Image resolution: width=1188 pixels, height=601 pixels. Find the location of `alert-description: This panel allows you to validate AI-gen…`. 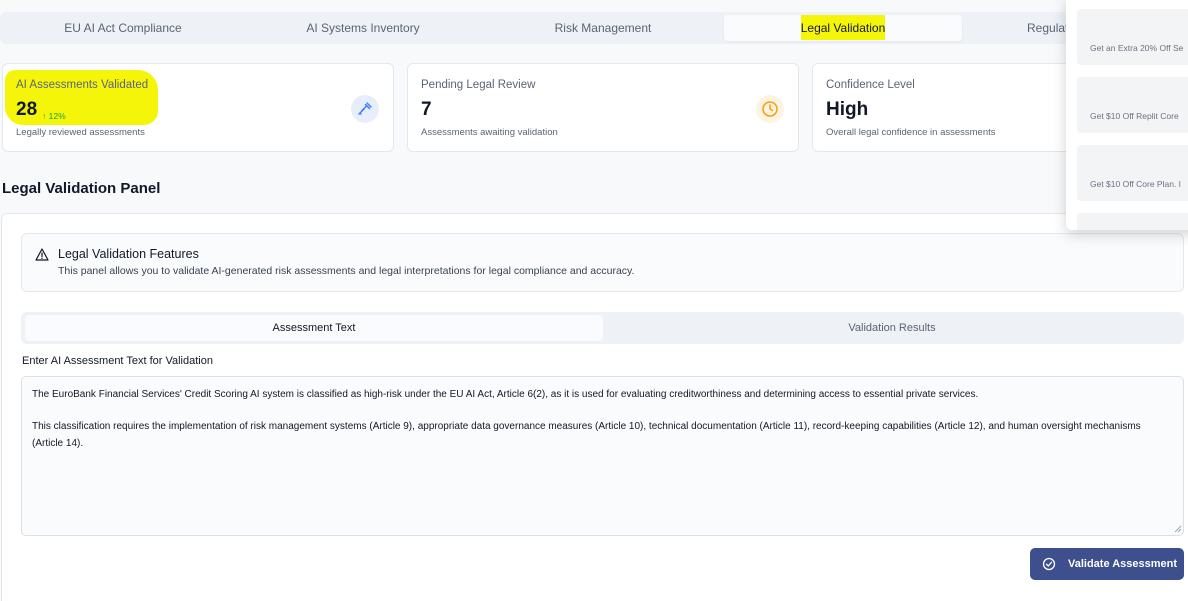

alert-description: This panel allows you to validate AI-gen… is located at coordinates (346, 271).